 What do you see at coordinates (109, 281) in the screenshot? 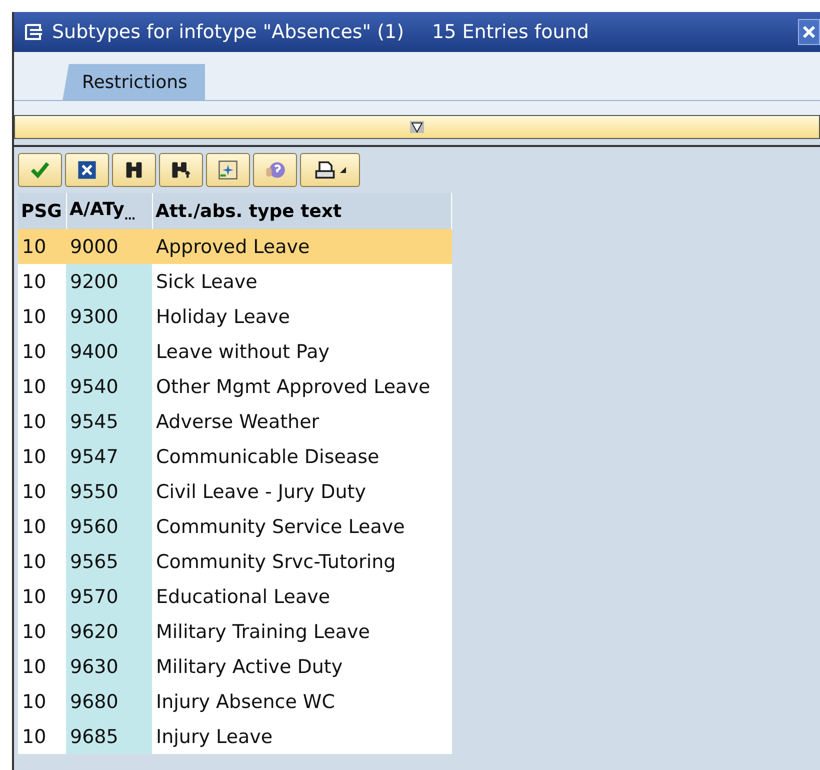
I see `table-cell: 9200` at bounding box center [109, 281].